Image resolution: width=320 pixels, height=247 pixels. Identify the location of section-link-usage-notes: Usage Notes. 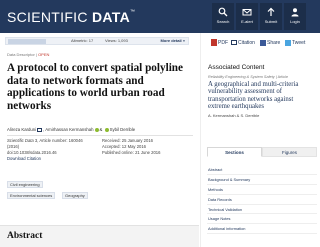
(262, 219).